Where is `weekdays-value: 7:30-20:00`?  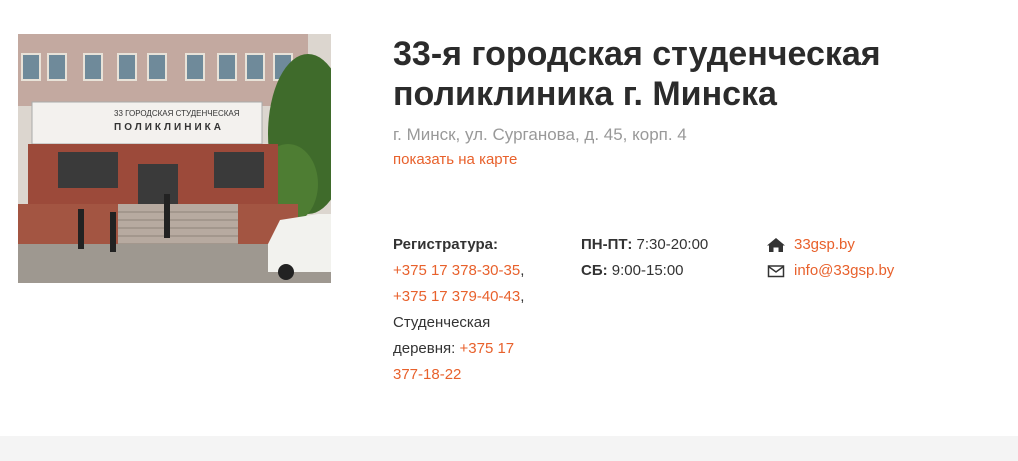
weekdays-value: 7:30-20:00 is located at coordinates (672, 244).